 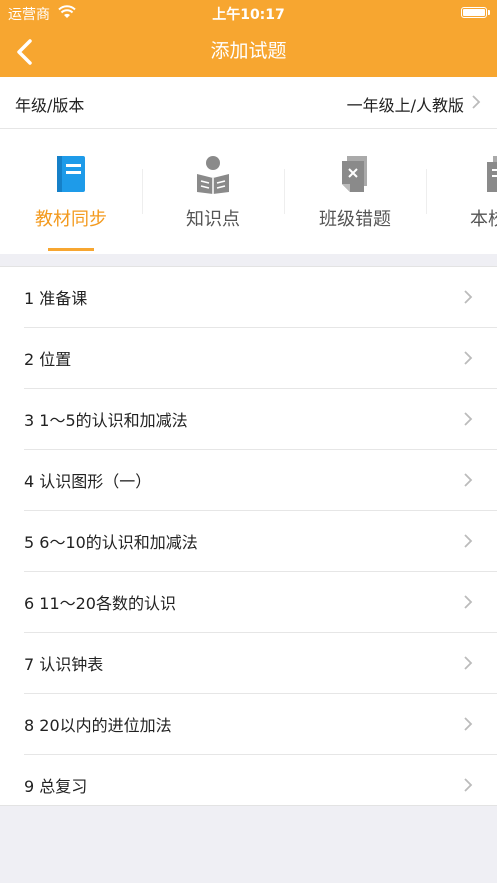 I want to click on grade-version-value: 一年级上/人教版, so click(x=405, y=105).